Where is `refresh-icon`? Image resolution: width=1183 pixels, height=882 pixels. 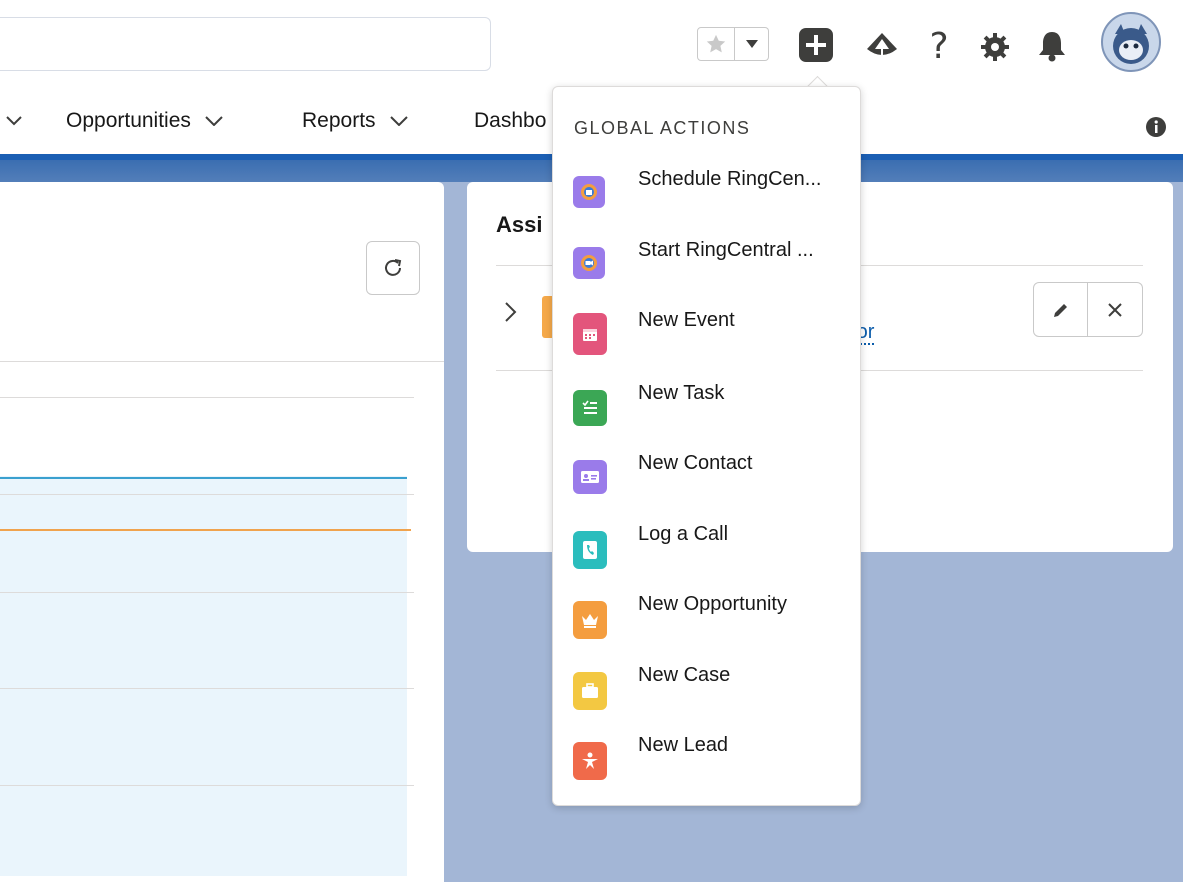 refresh-icon is located at coordinates (393, 267).